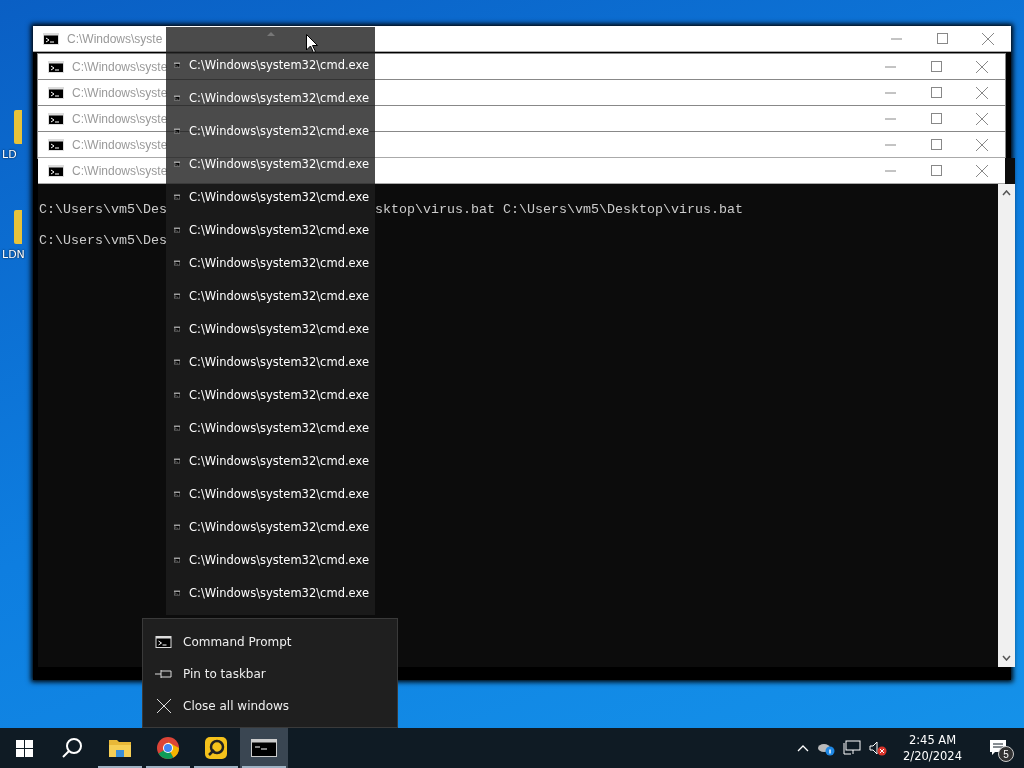 The image size is (1024, 768). What do you see at coordinates (9, 154) in the screenshot?
I see `icon-label: LD` at bounding box center [9, 154].